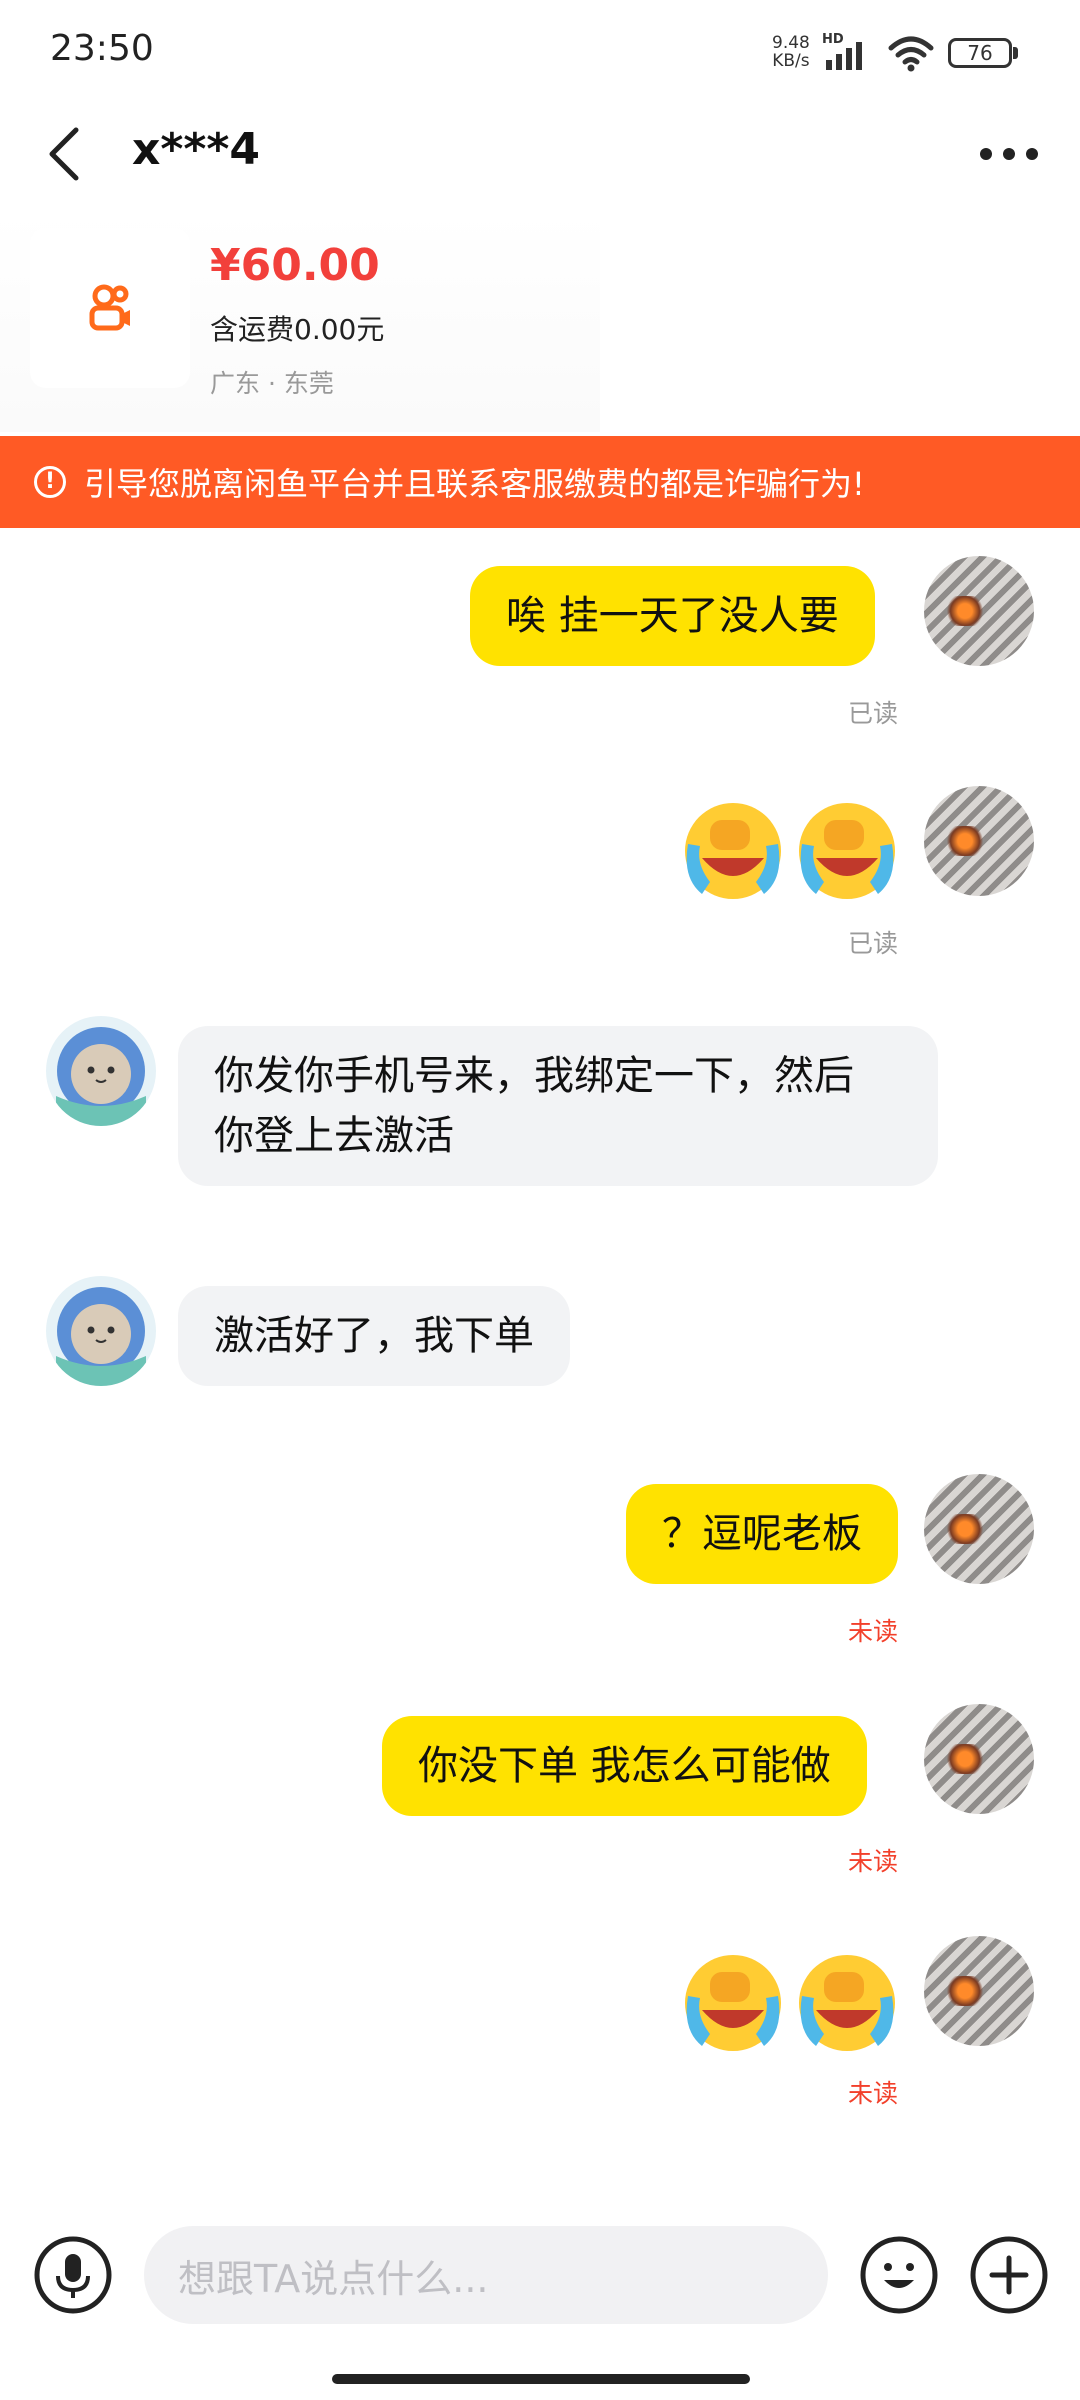 The image size is (1080, 2400). Describe the element at coordinates (64, 154) in the screenshot. I see `back-arrow-icon` at that location.